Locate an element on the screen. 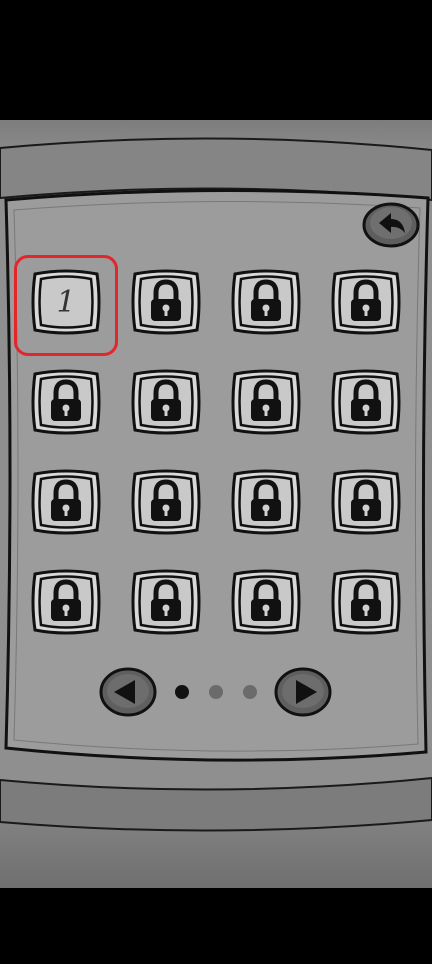 This screenshot has height=964, width=432. next-page-button is located at coordinates (303, 692).